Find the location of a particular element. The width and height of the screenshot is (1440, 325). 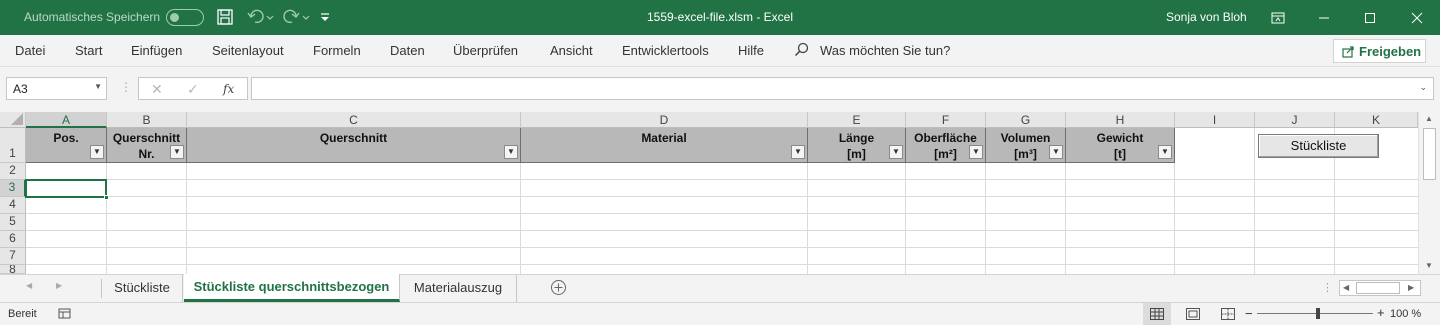

header-cell-gewicht: Gewicht [t] ▼ is located at coordinates (1120, 145).